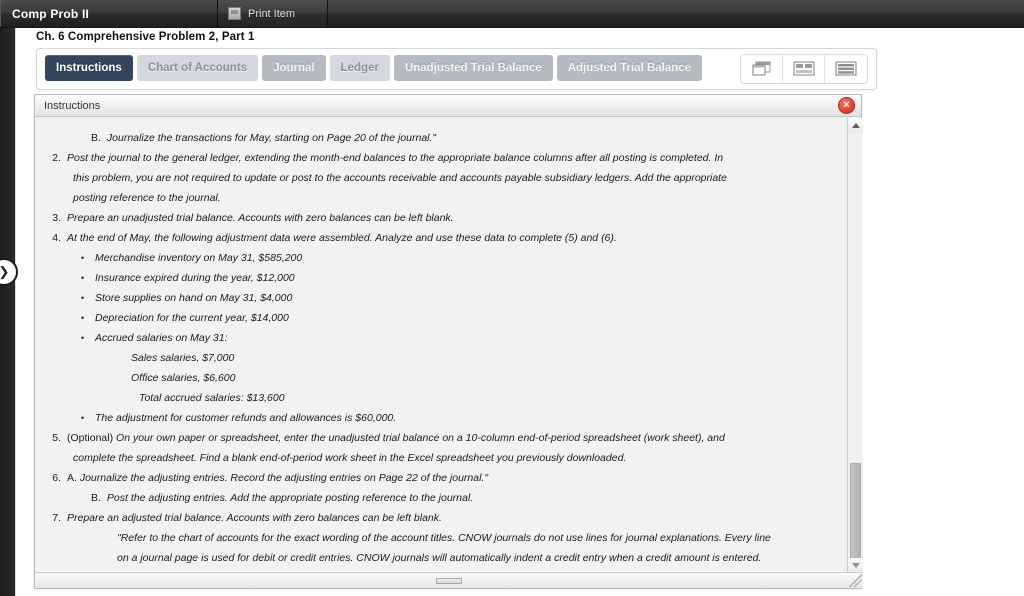 The image size is (1024, 596). I want to click on accrued-total-salaries: Total accrued salaries: $13,600, so click(212, 398).